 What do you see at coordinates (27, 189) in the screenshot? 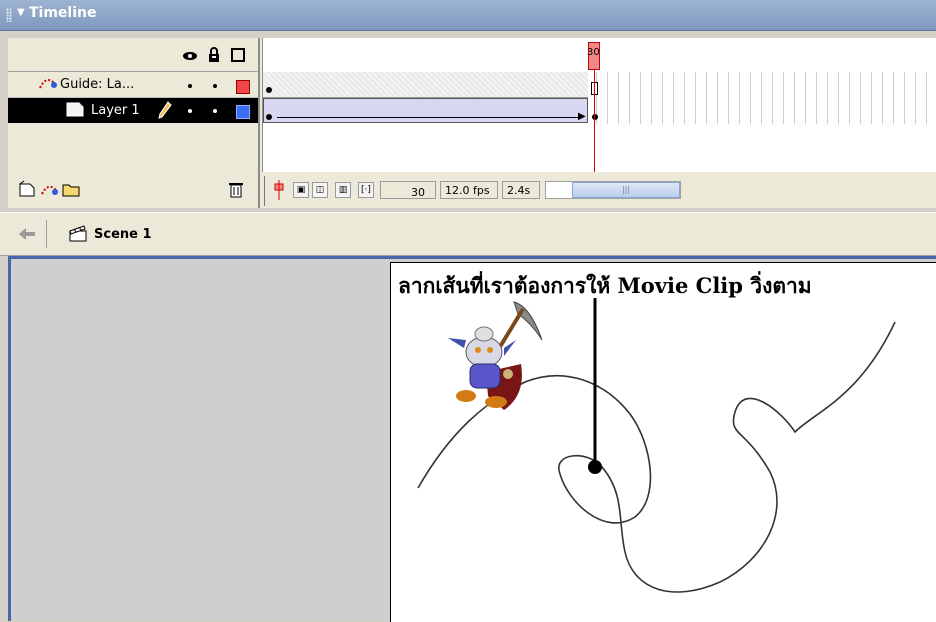
I see `insert-layer-icon` at bounding box center [27, 189].